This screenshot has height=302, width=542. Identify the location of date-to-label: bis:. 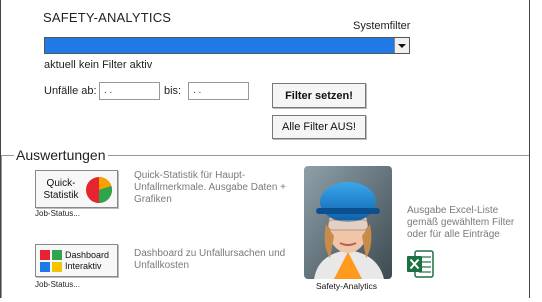
(173, 91).